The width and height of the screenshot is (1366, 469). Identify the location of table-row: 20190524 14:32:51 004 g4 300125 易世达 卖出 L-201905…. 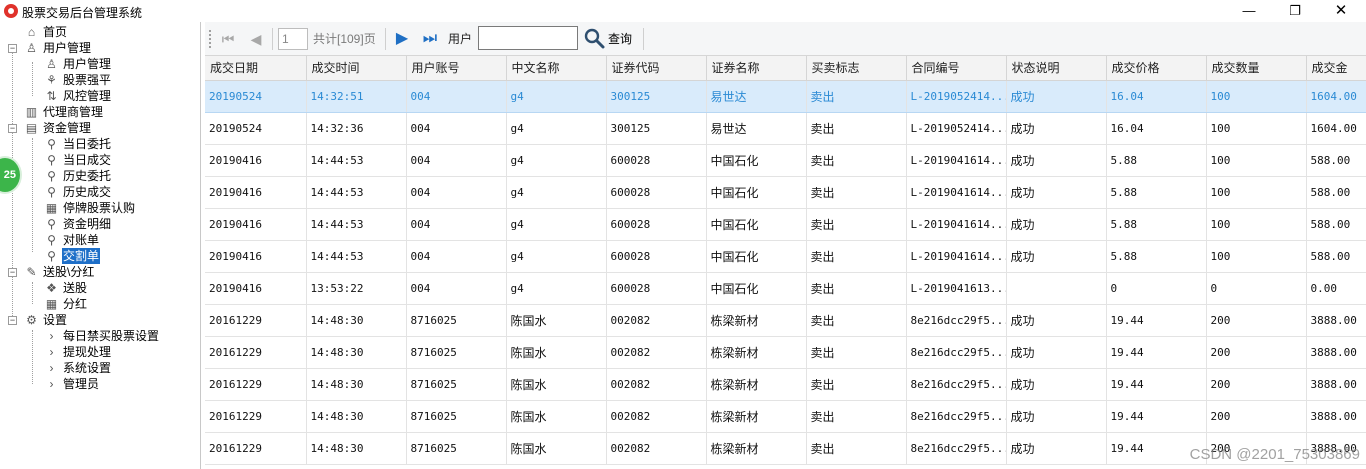
(785, 96).